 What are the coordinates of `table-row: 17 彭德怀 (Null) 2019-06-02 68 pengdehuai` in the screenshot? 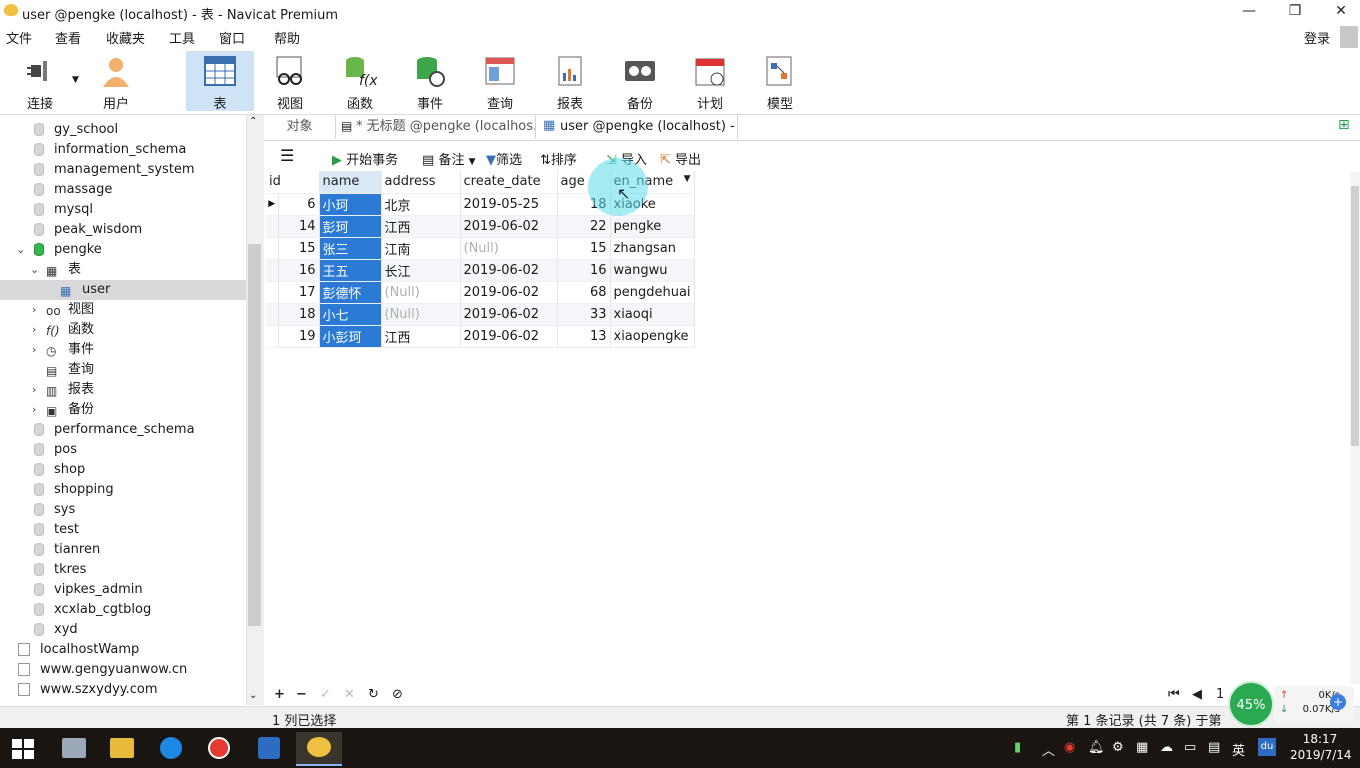 It's located at (480, 292).